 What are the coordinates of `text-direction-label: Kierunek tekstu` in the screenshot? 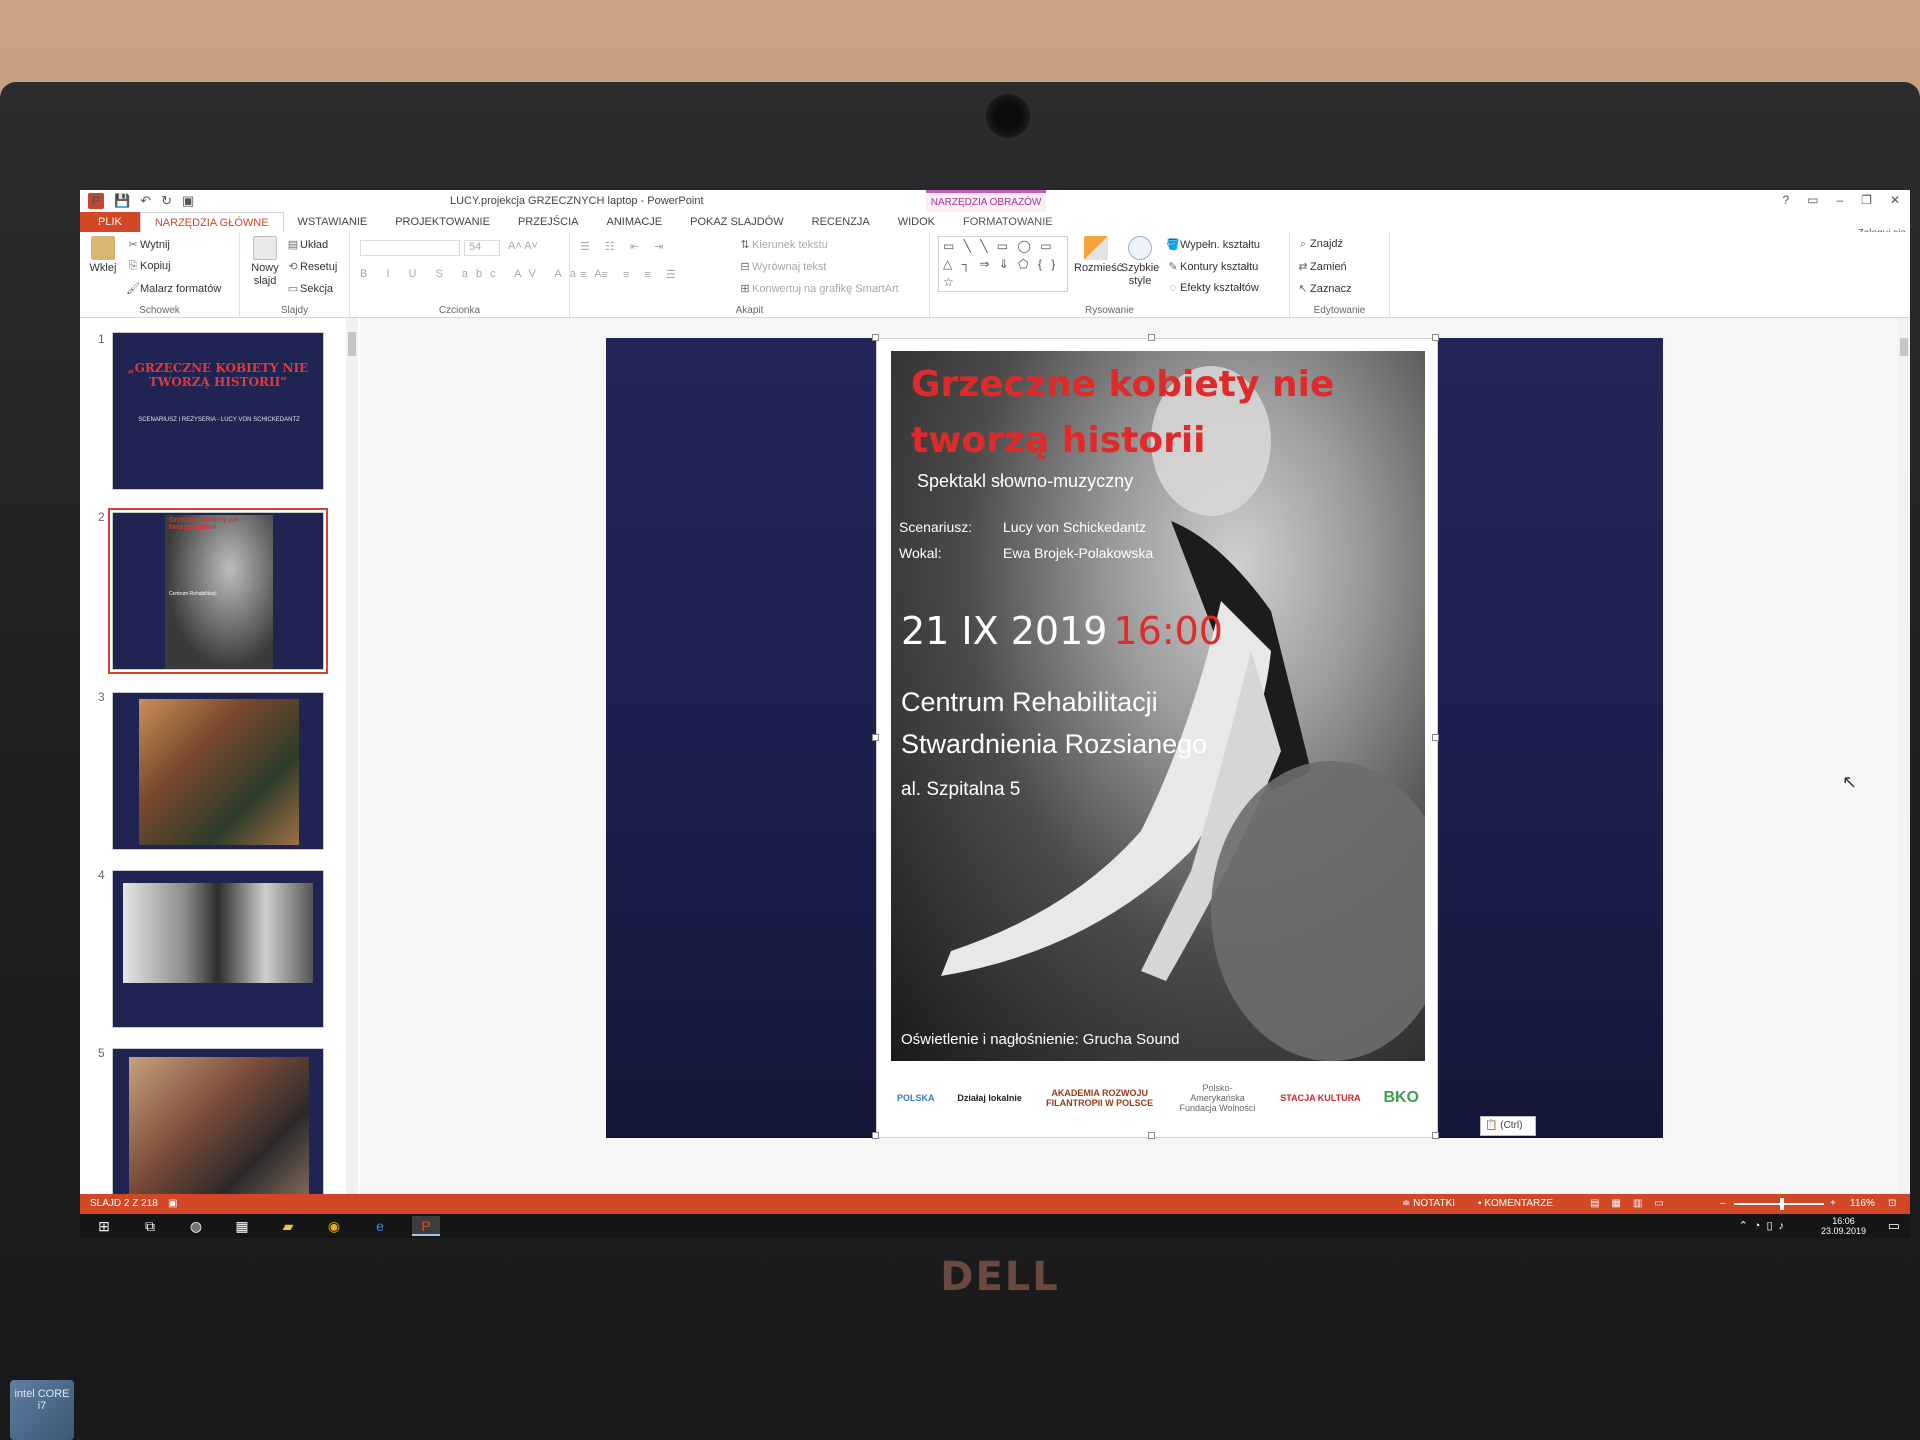 It's located at (790, 245).